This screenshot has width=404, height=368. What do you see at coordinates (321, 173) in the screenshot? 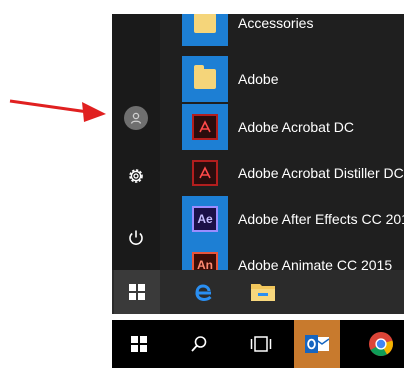
I see `app-label: Adobe Acrobat Distiller DC` at bounding box center [321, 173].